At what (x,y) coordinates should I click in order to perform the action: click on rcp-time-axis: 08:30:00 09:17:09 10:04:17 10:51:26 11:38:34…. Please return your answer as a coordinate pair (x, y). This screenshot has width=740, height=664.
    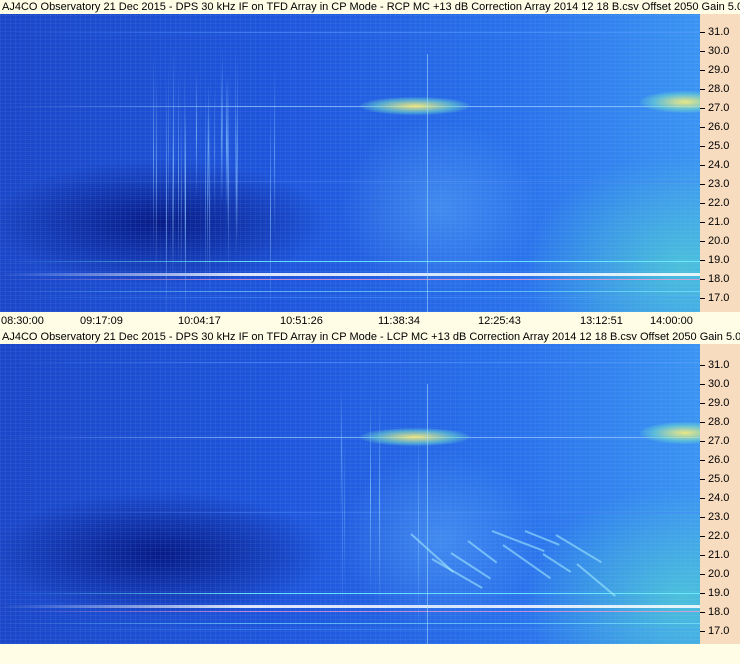
    Looking at the image, I should click on (370, 321).